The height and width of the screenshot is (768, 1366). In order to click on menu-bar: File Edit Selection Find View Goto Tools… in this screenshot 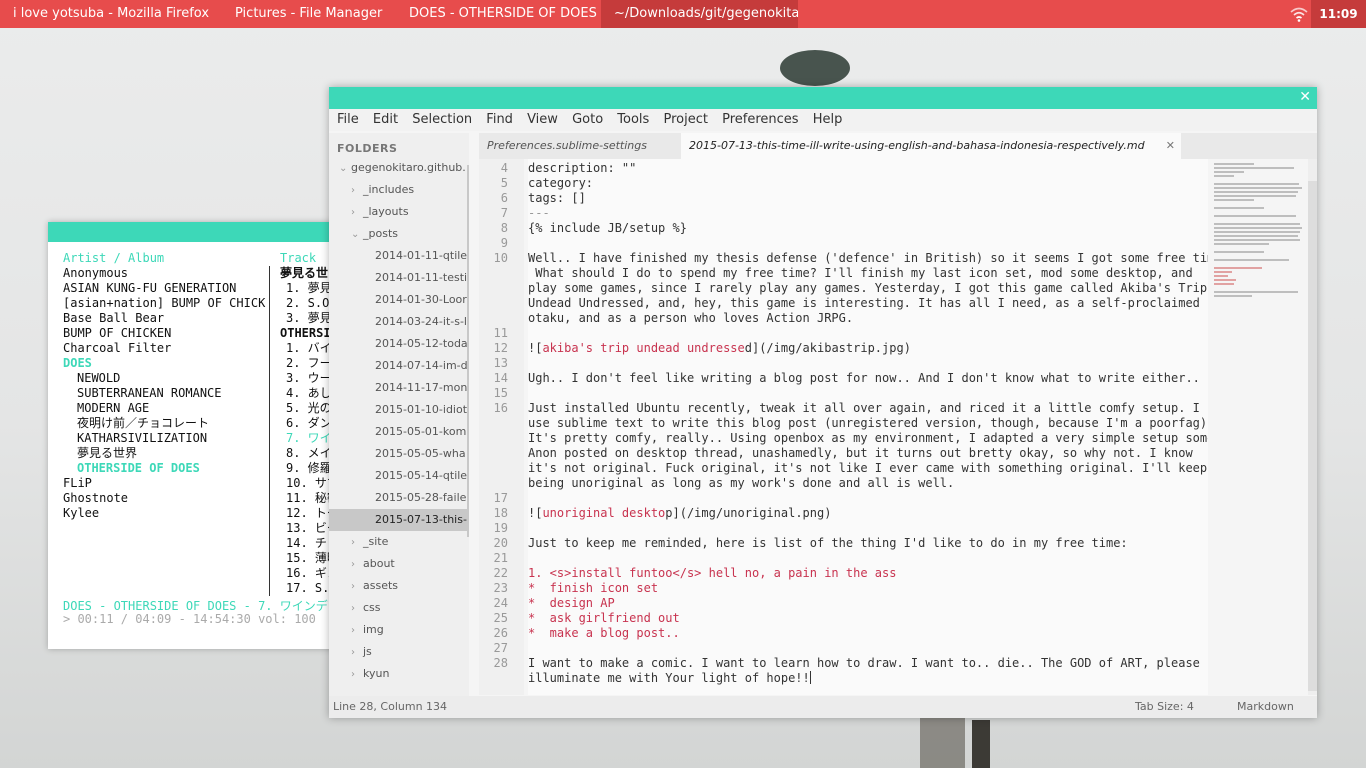, I will do `click(823, 120)`.